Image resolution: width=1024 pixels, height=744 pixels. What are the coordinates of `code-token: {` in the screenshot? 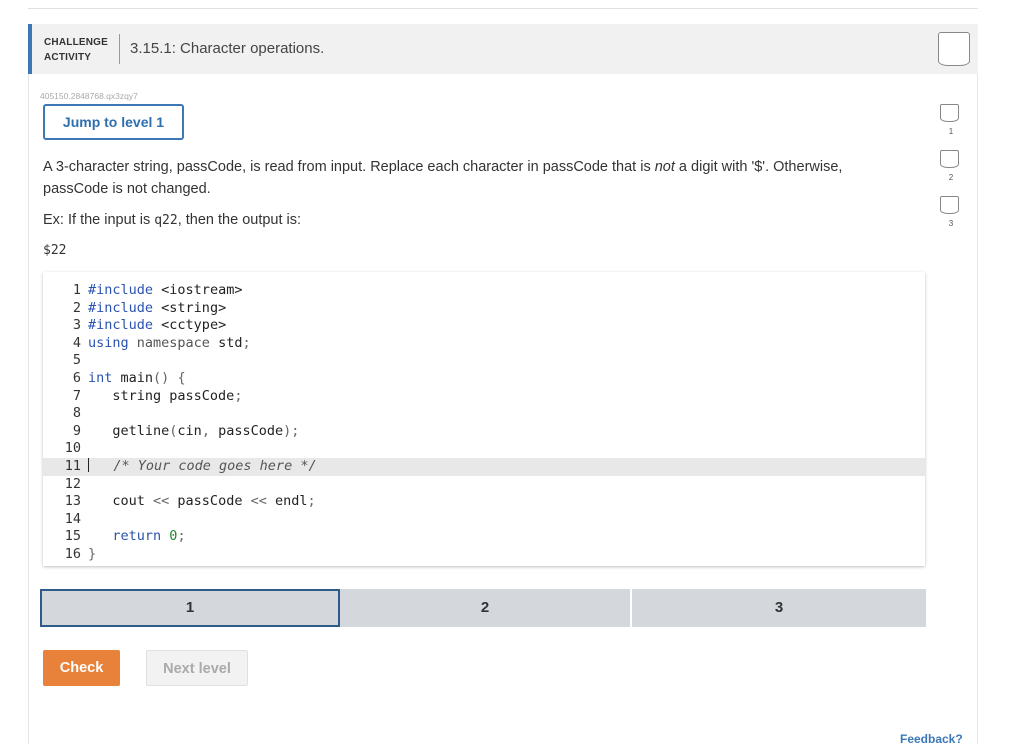 It's located at (181, 378).